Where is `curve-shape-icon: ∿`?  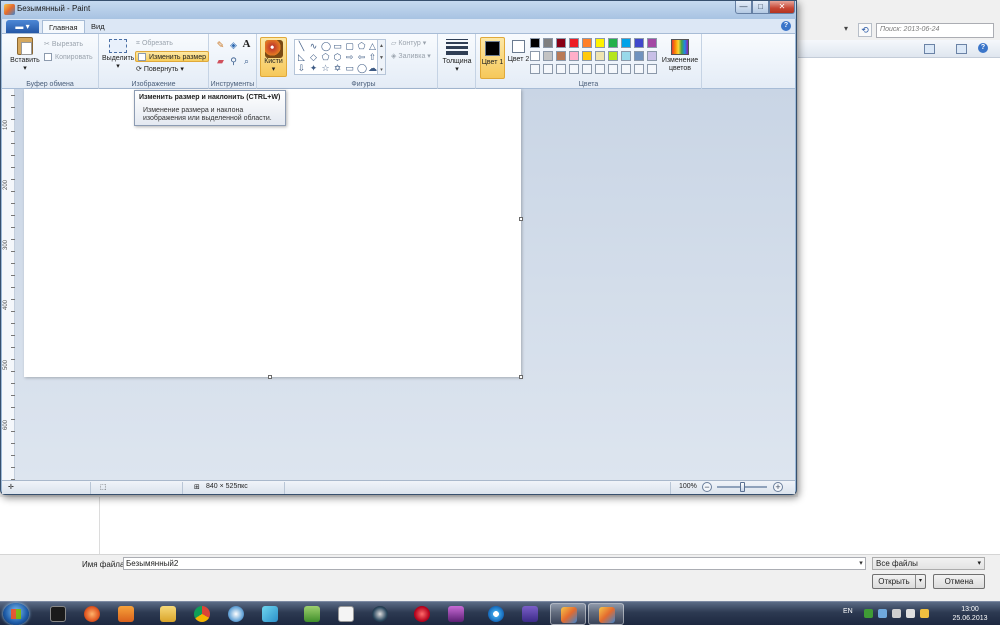
curve-shape-icon: ∿ is located at coordinates (313, 46).